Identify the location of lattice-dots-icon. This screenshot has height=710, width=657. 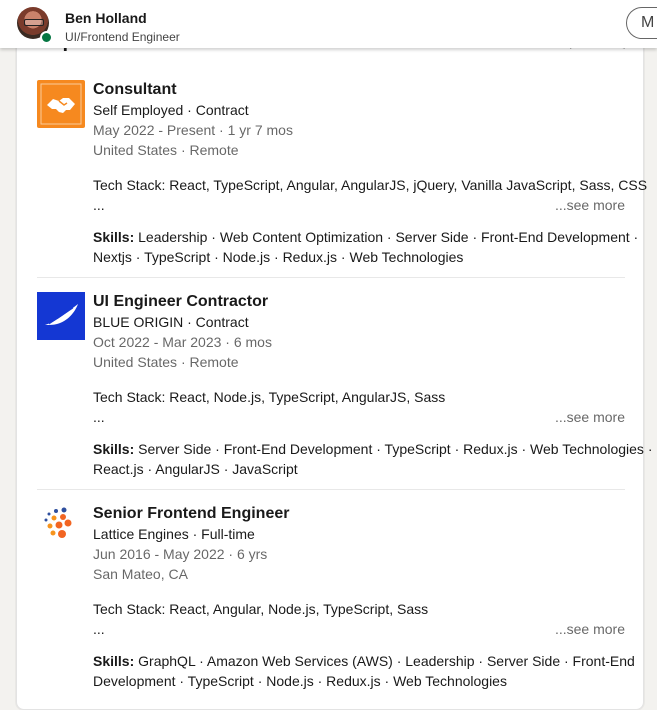
(61, 528).